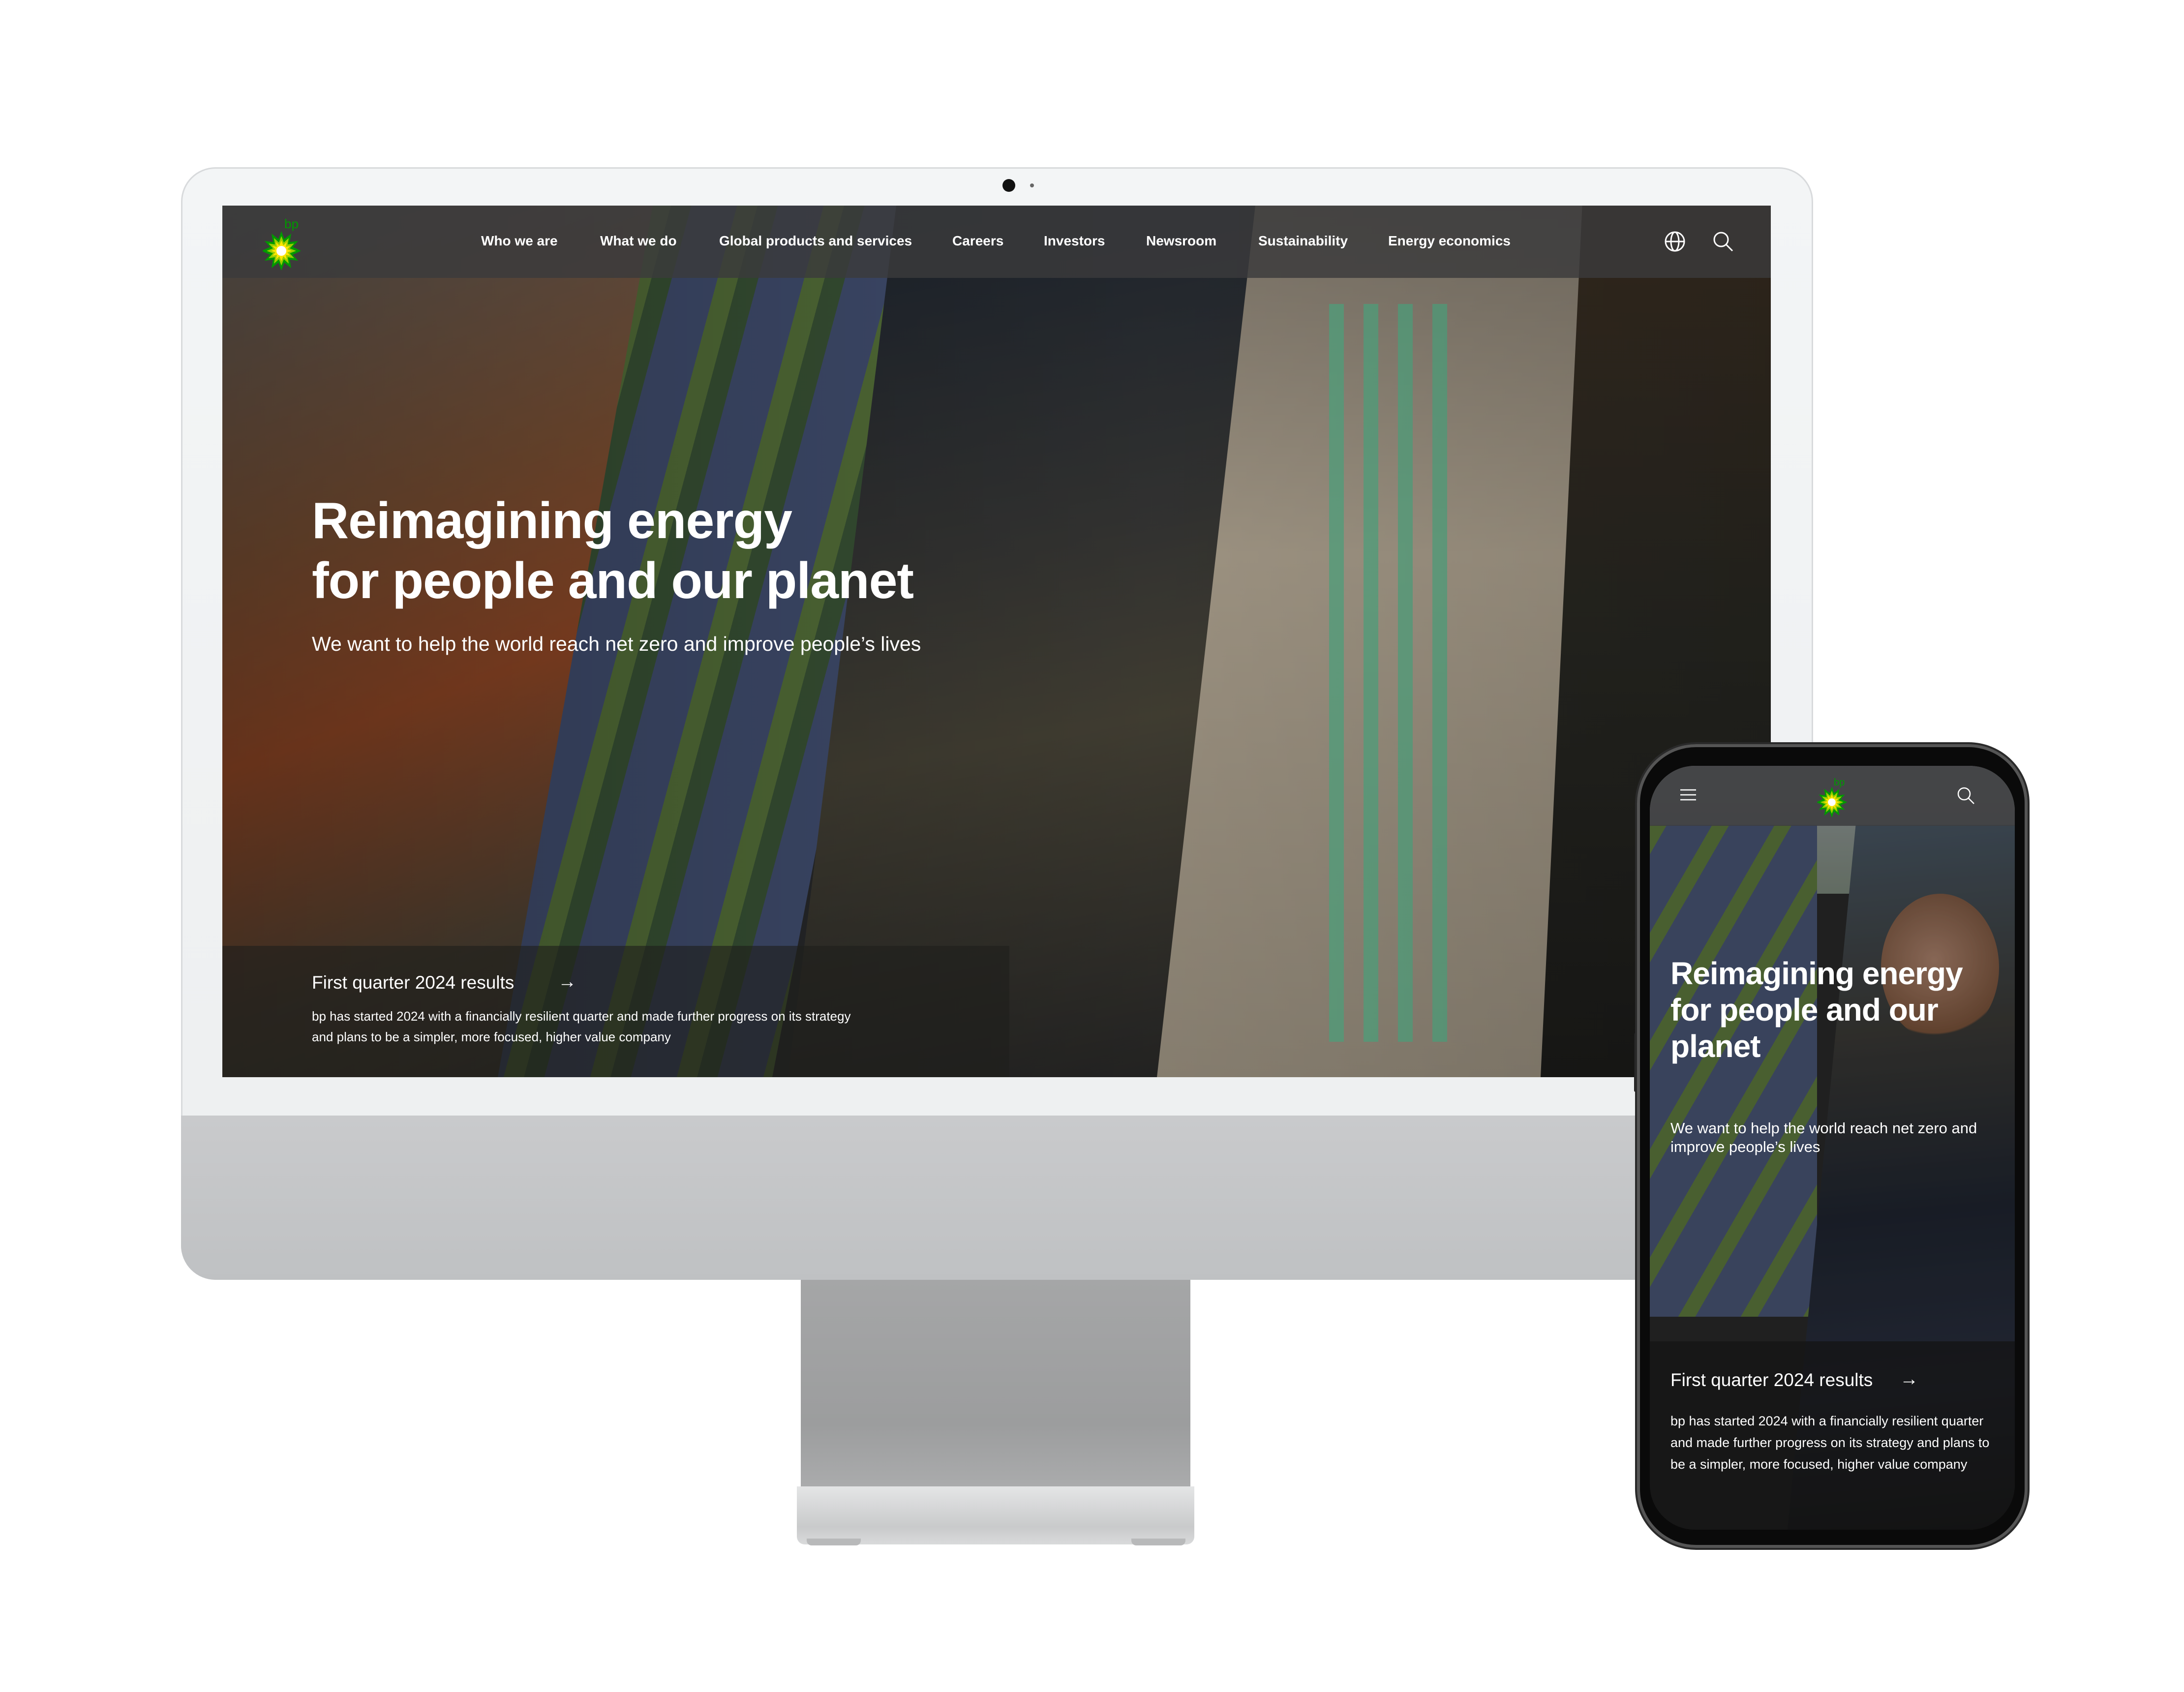 Image resolution: width=2184 pixels, height=1692 pixels. Describe the element at coordinates (638, 241) in the screenshot. I see `nav-what-we-do: What we do` at that location.